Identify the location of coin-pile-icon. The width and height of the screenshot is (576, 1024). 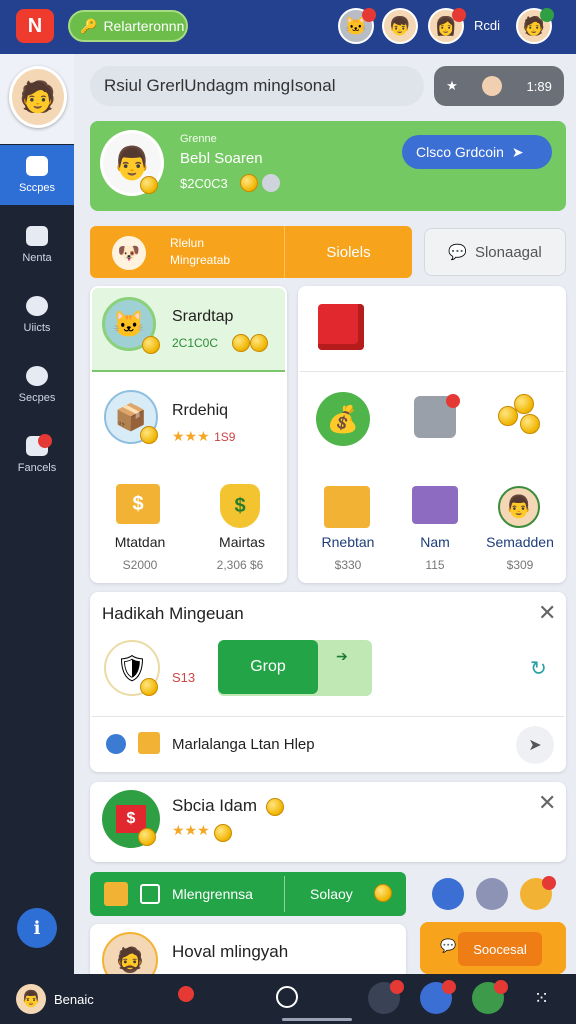
(519, 416).